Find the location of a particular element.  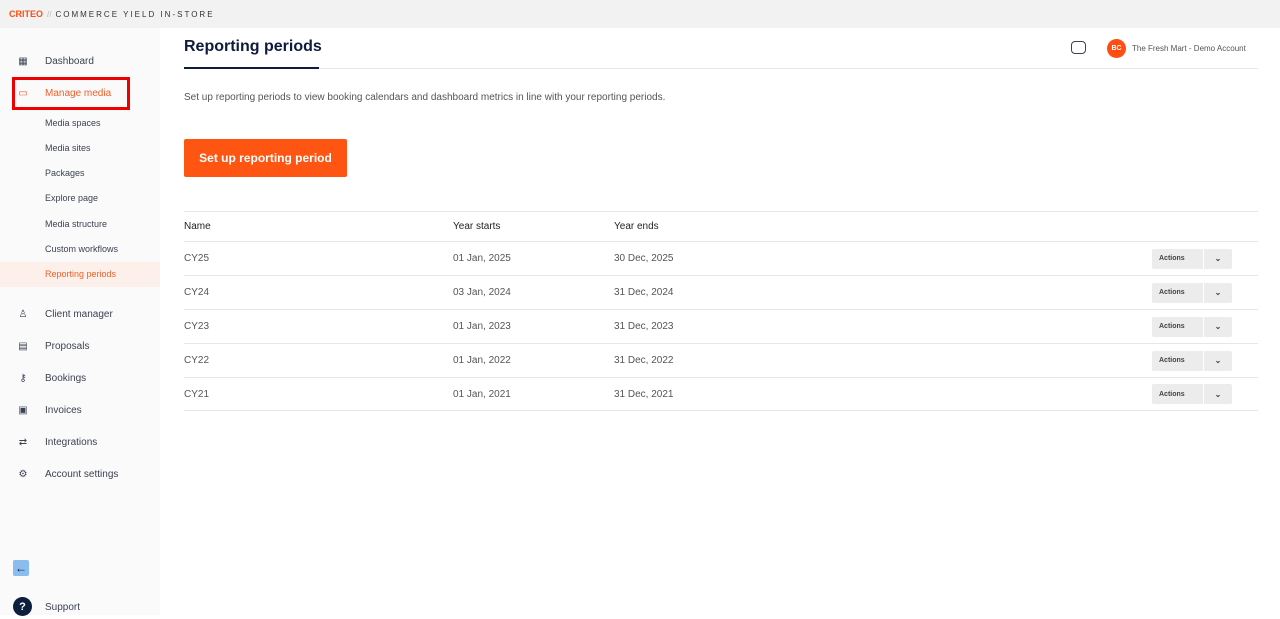

sidebar-item-bookings: ⚷ Bookings is located at coordinates (80, 378).